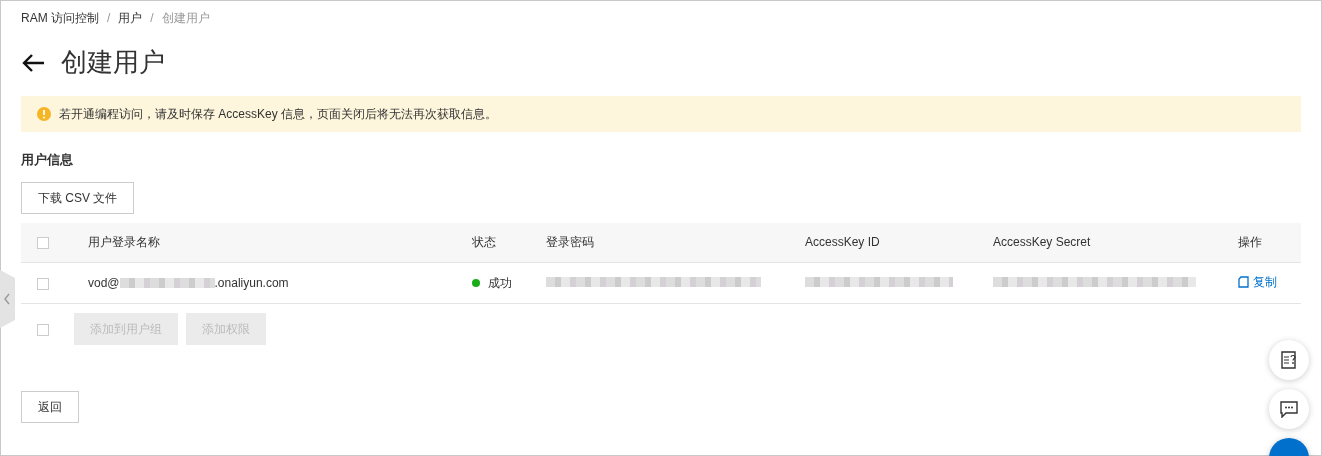 This screenshot has width=1322, height=456. I want to click on page-title: 创建用户, so click(113, 62).